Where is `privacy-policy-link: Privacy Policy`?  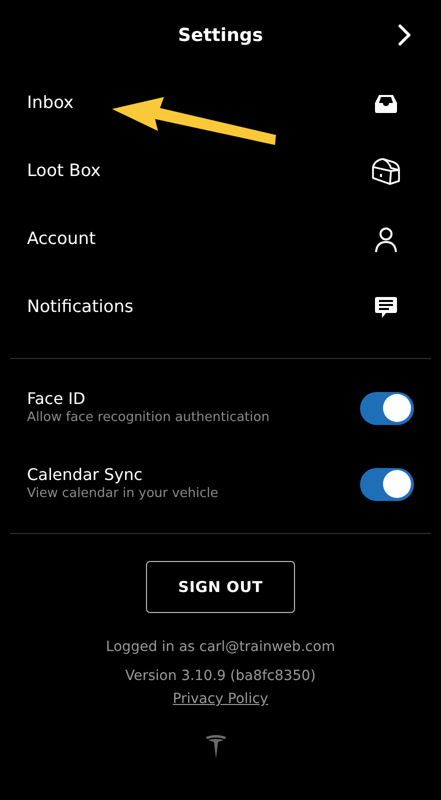
privacy-policy-link: Privacy Policy is located at coordinates (220, 699).